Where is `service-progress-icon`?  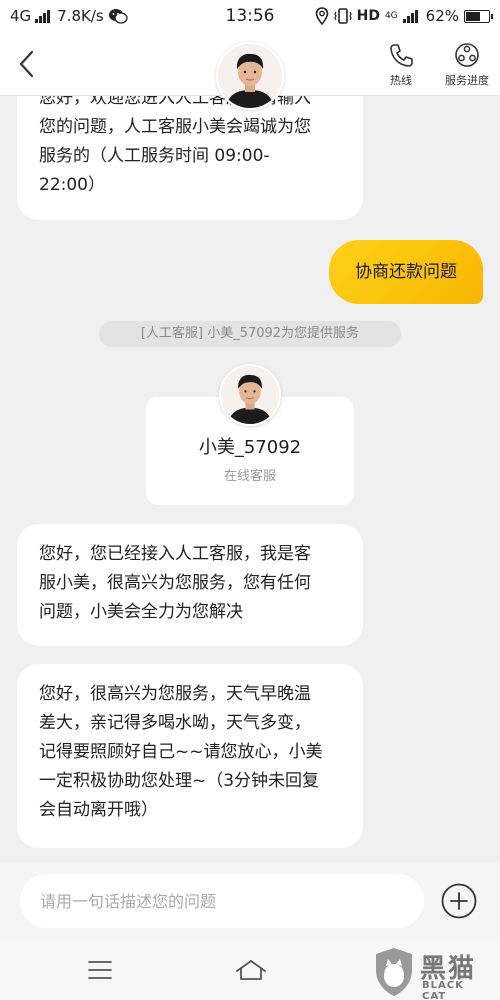
service-progress-icon is located at coordinates (467, 55).